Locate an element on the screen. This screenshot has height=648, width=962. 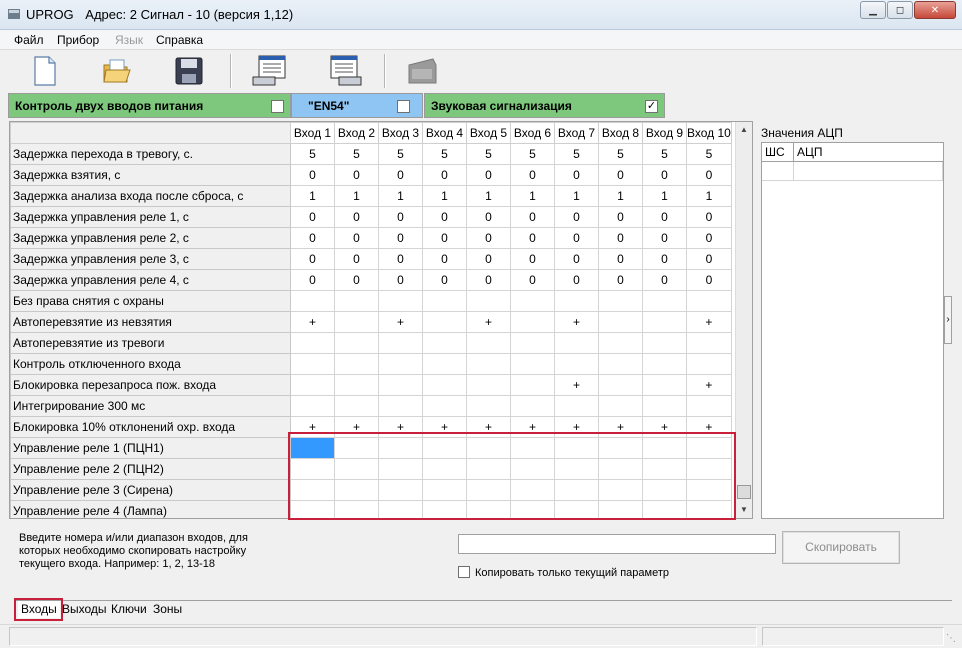
power-control-checkbox is located at coordinates (277, 106).